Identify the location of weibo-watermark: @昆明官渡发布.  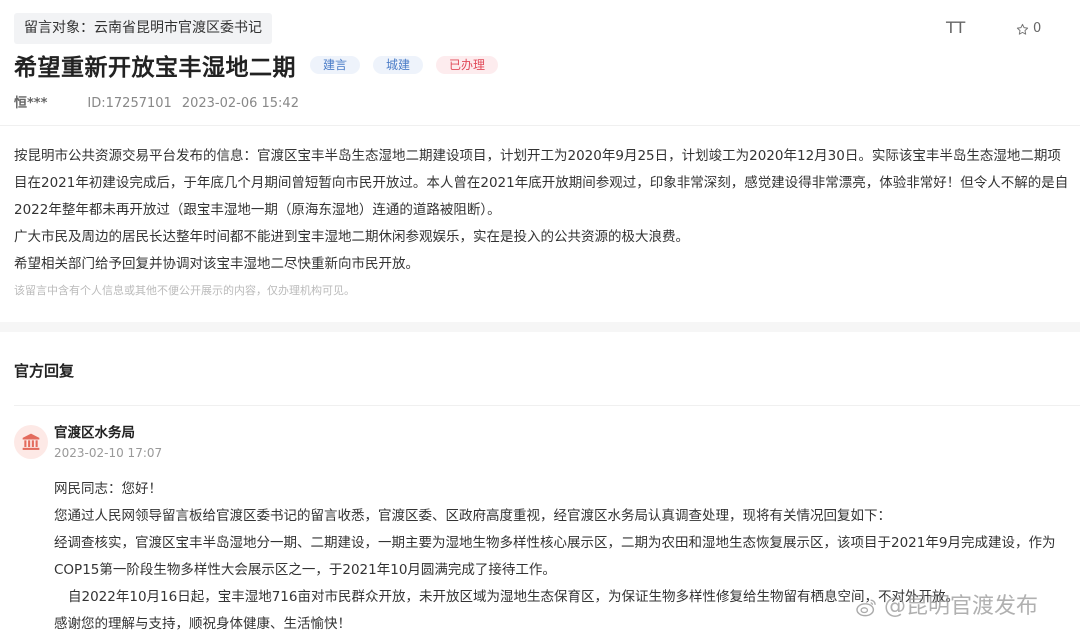
(947, 607).